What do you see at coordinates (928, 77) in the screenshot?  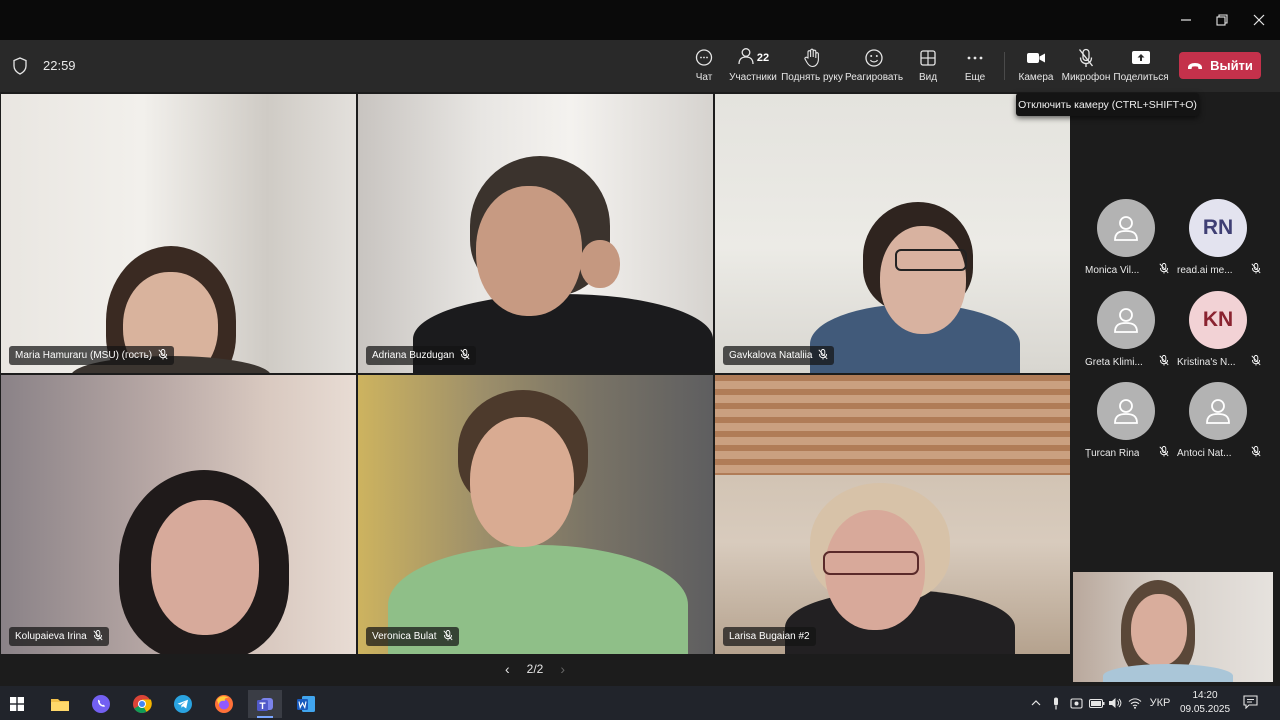 I see `view-label: Вид` at bounding box center [928, 77].